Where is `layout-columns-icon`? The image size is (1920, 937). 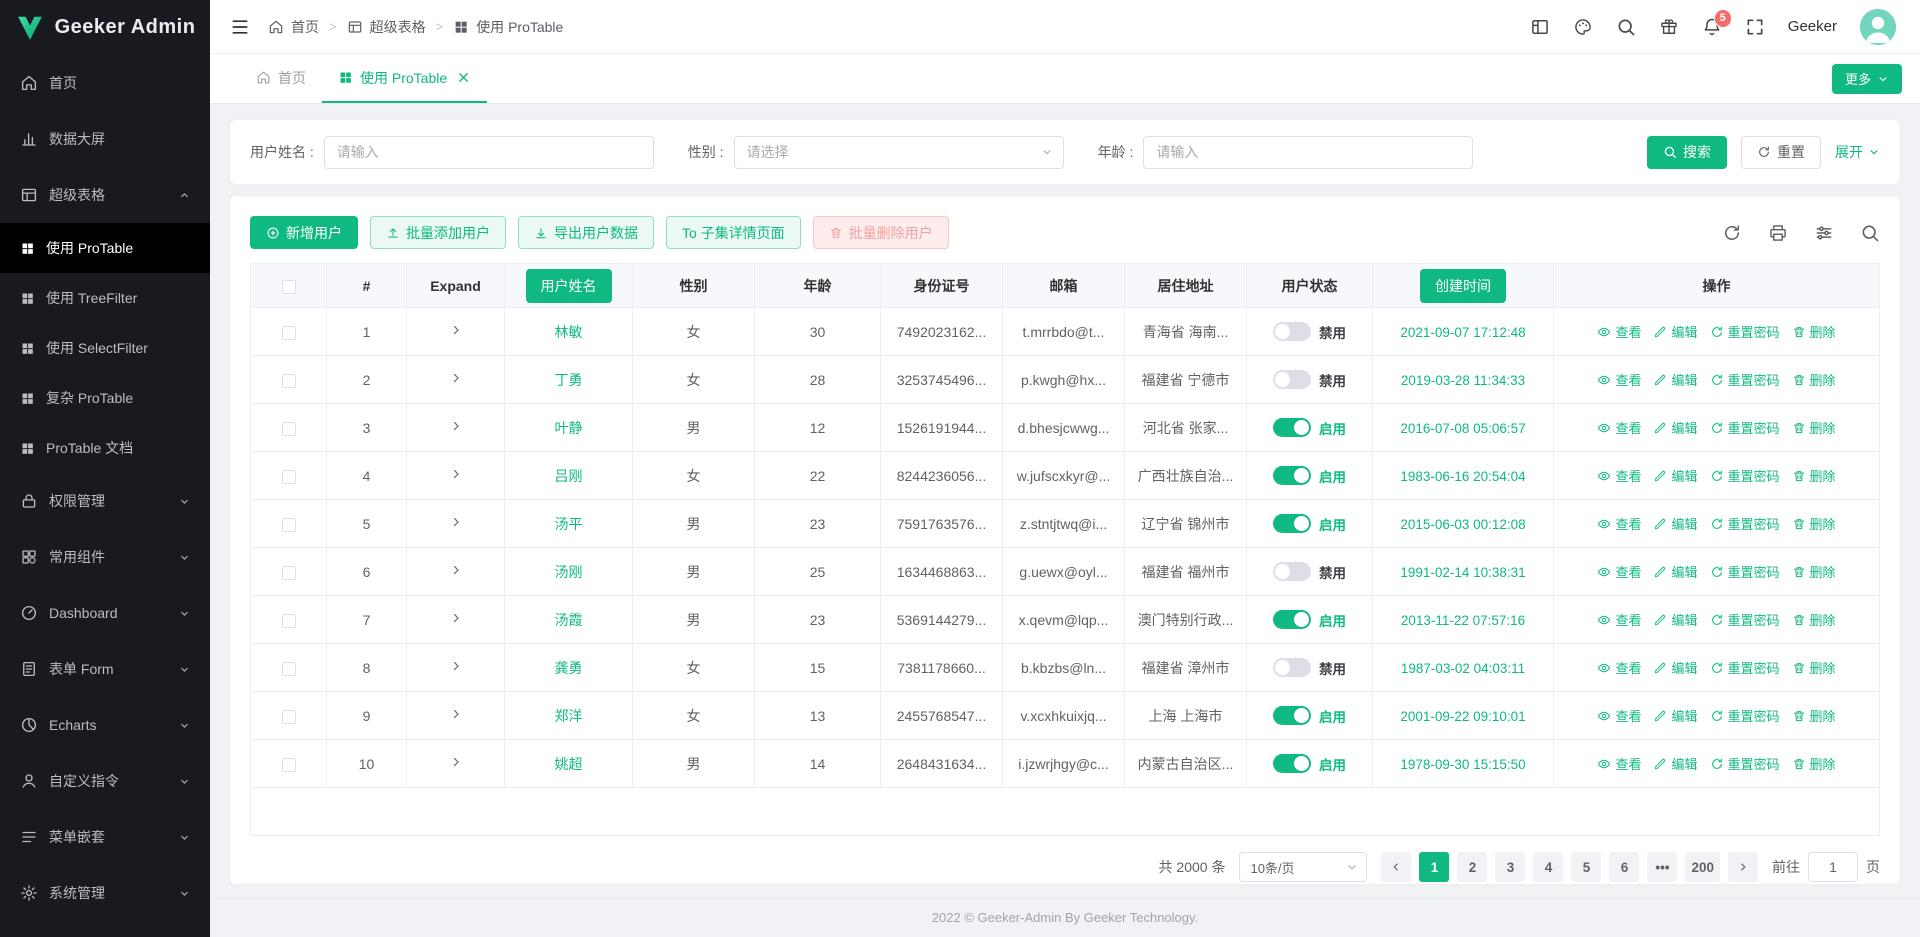 layout-columns-icon is located at coordinates (1540, 27).